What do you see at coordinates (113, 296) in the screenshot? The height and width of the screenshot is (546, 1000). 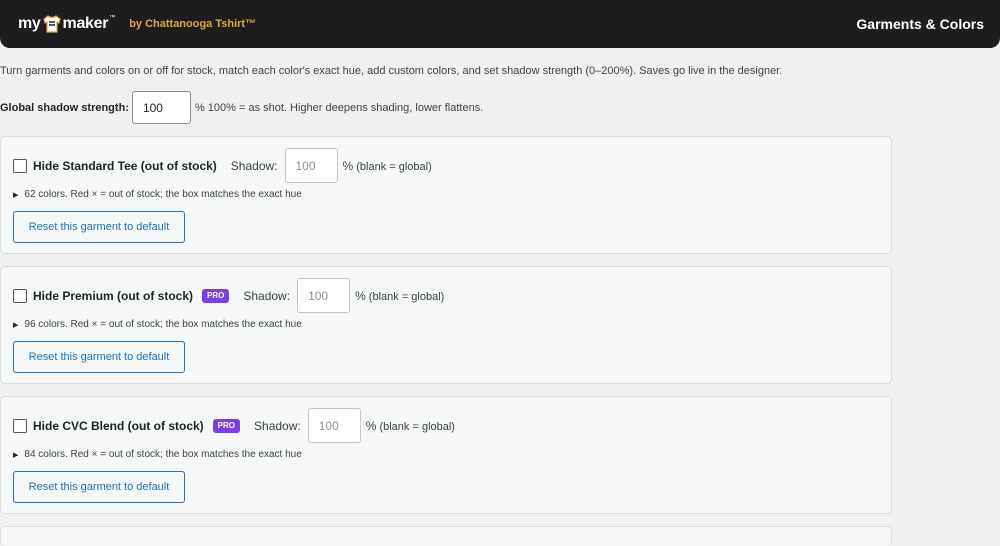 I see `garment-title: Hide Premium (out of stock)` at bounding box center [113, 296].